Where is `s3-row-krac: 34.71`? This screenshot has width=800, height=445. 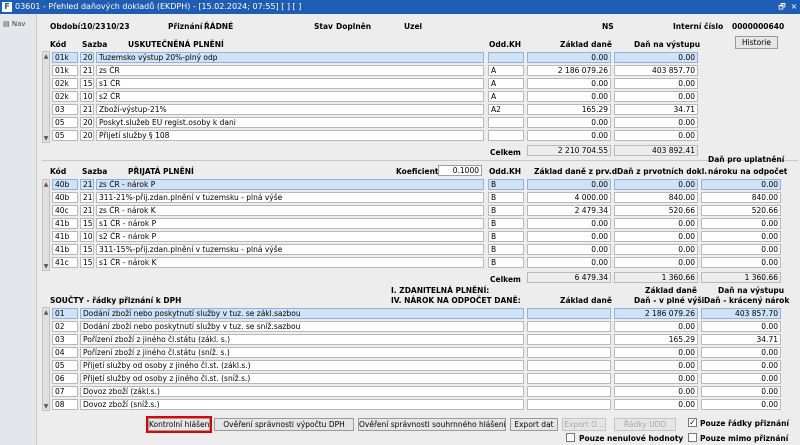 s3-row-krac: 34.71 is located at coordinates (741, 339).